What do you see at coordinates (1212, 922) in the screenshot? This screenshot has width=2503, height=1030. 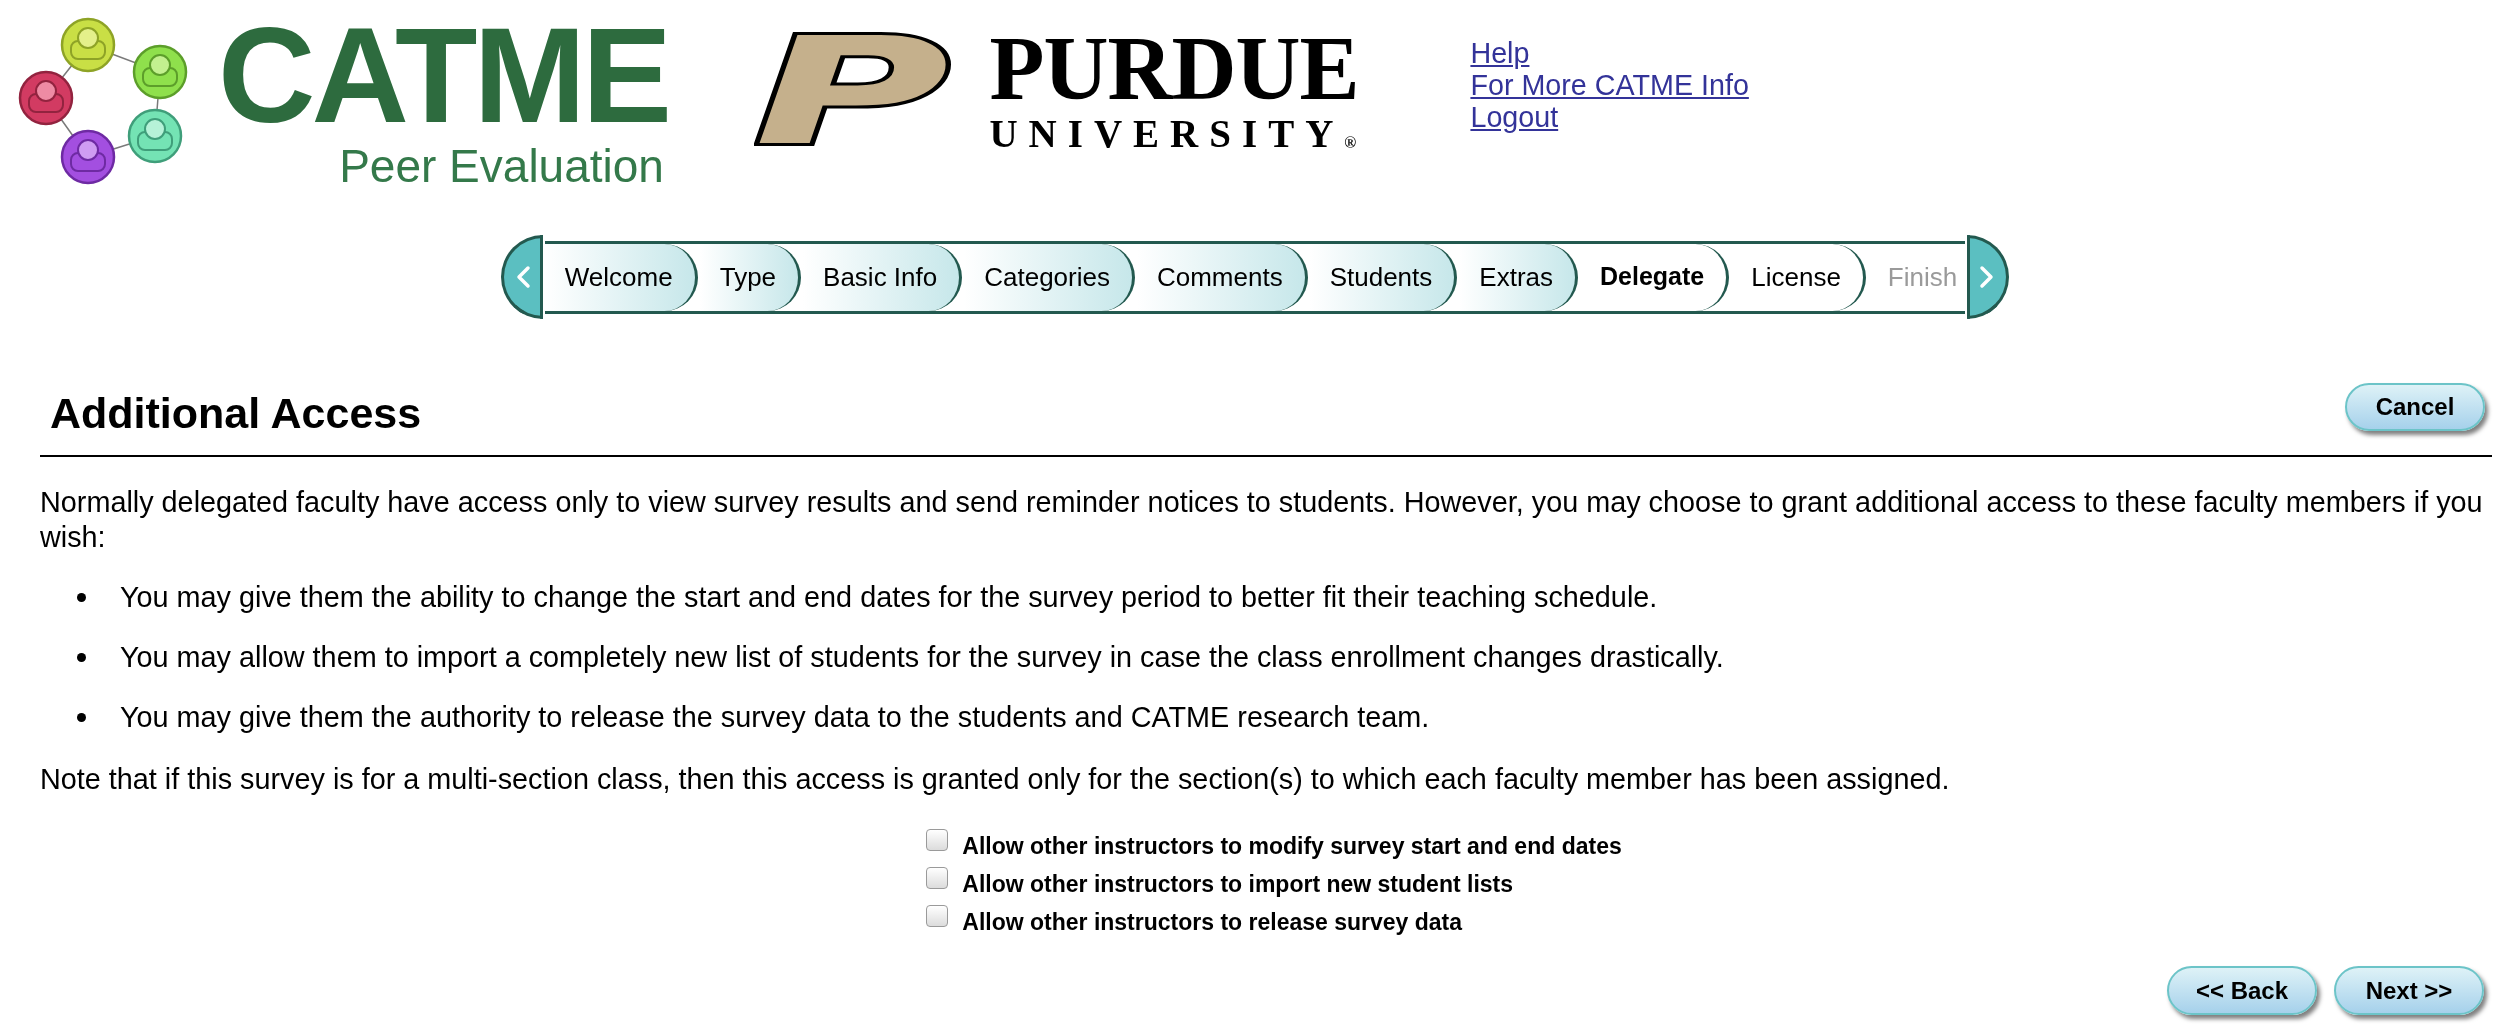 I see `checkbox-label: Allow other instructors to release survey data` at bounding box center [1212, 922].